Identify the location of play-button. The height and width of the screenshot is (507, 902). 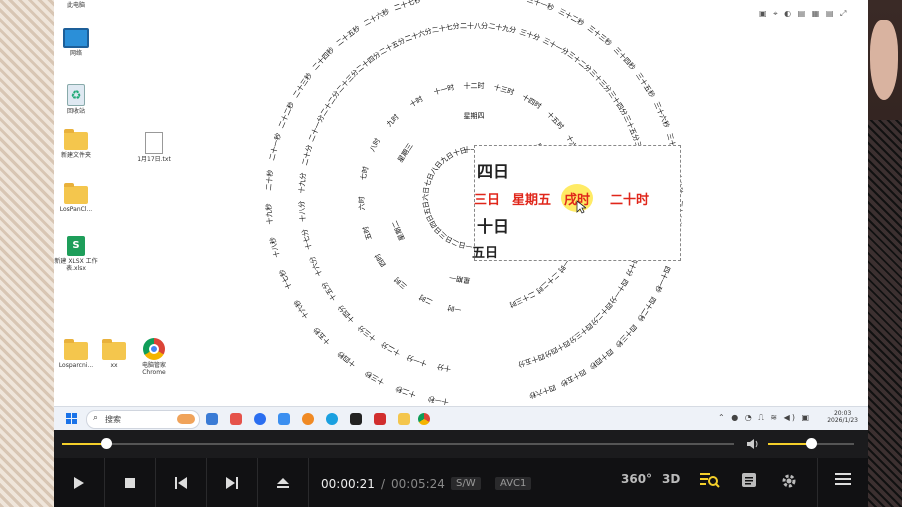
(79, 482).